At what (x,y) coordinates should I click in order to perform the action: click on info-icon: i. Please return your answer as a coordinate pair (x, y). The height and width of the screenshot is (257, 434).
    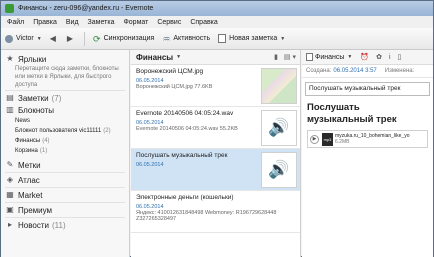
    Looking at the image, I should click on (390, 57).